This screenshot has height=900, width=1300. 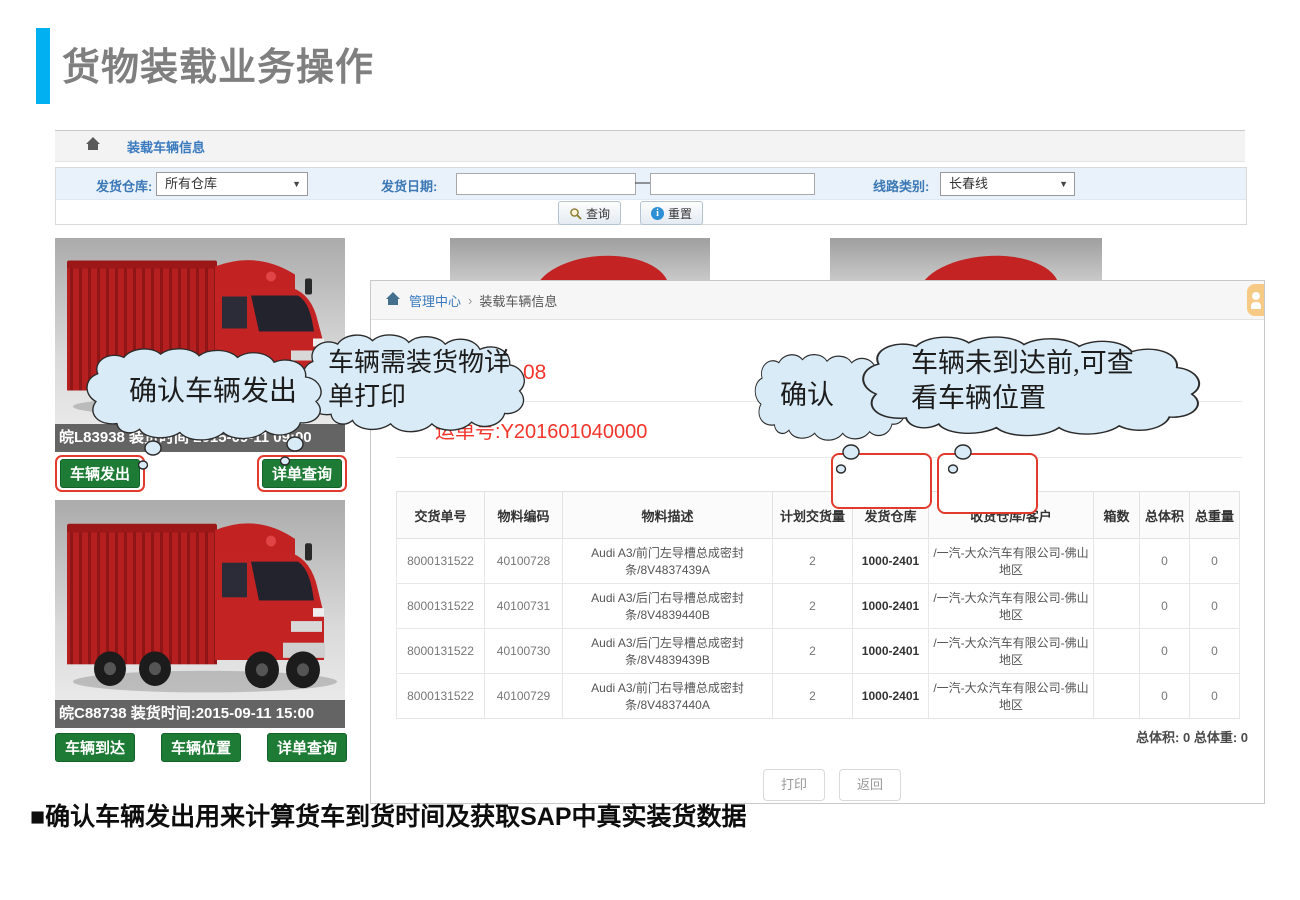 What do you see at coordinates (667, 696) in the screenshot?
I see `cell: Audi A3/前门右导槽总成密封条/8V4837440A` at bounding box center [667, 696].